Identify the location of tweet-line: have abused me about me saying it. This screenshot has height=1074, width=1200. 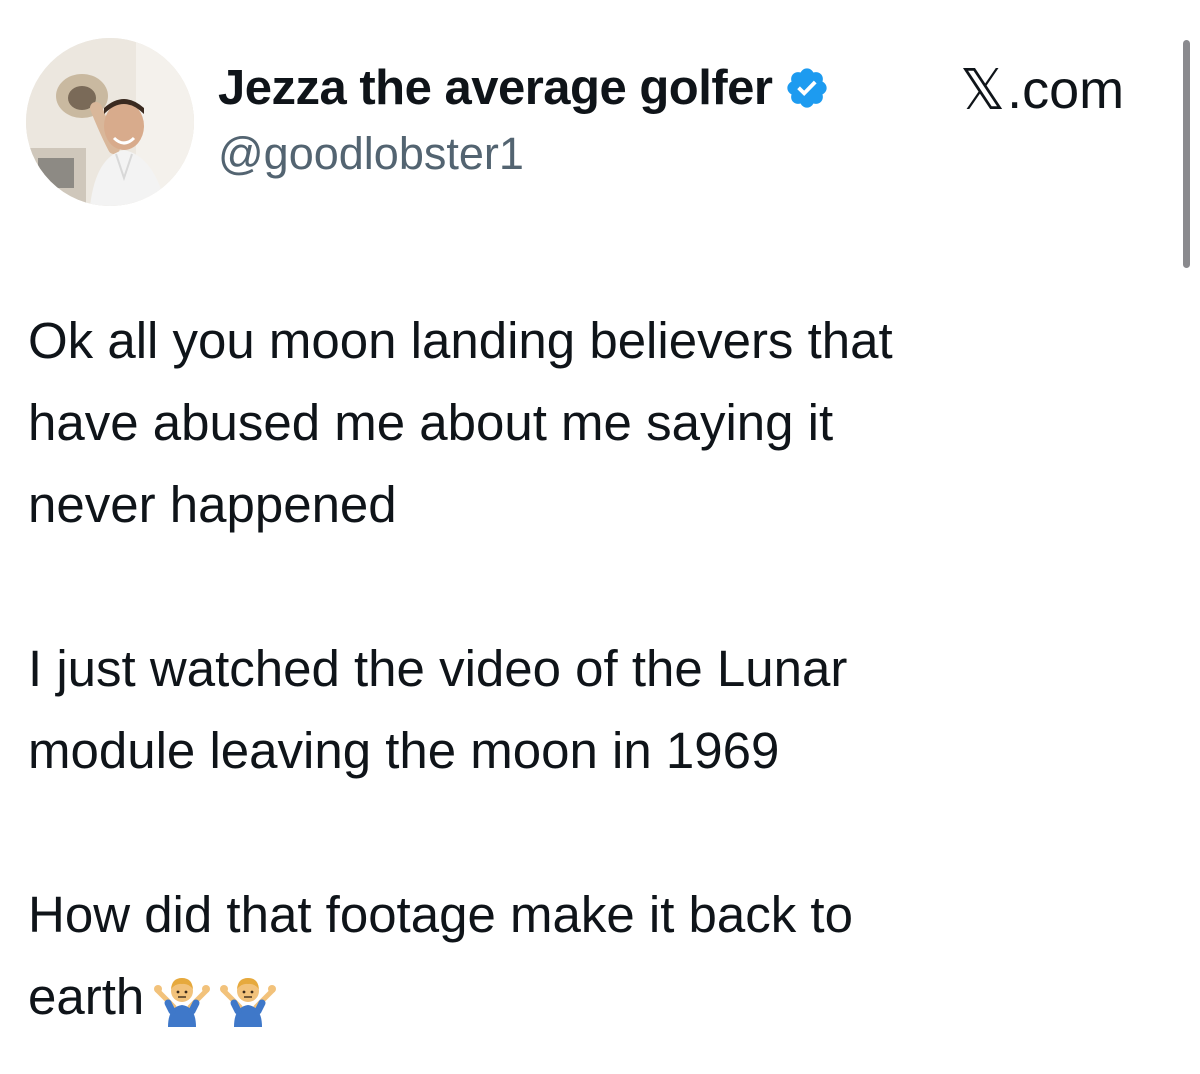
(431, 422).